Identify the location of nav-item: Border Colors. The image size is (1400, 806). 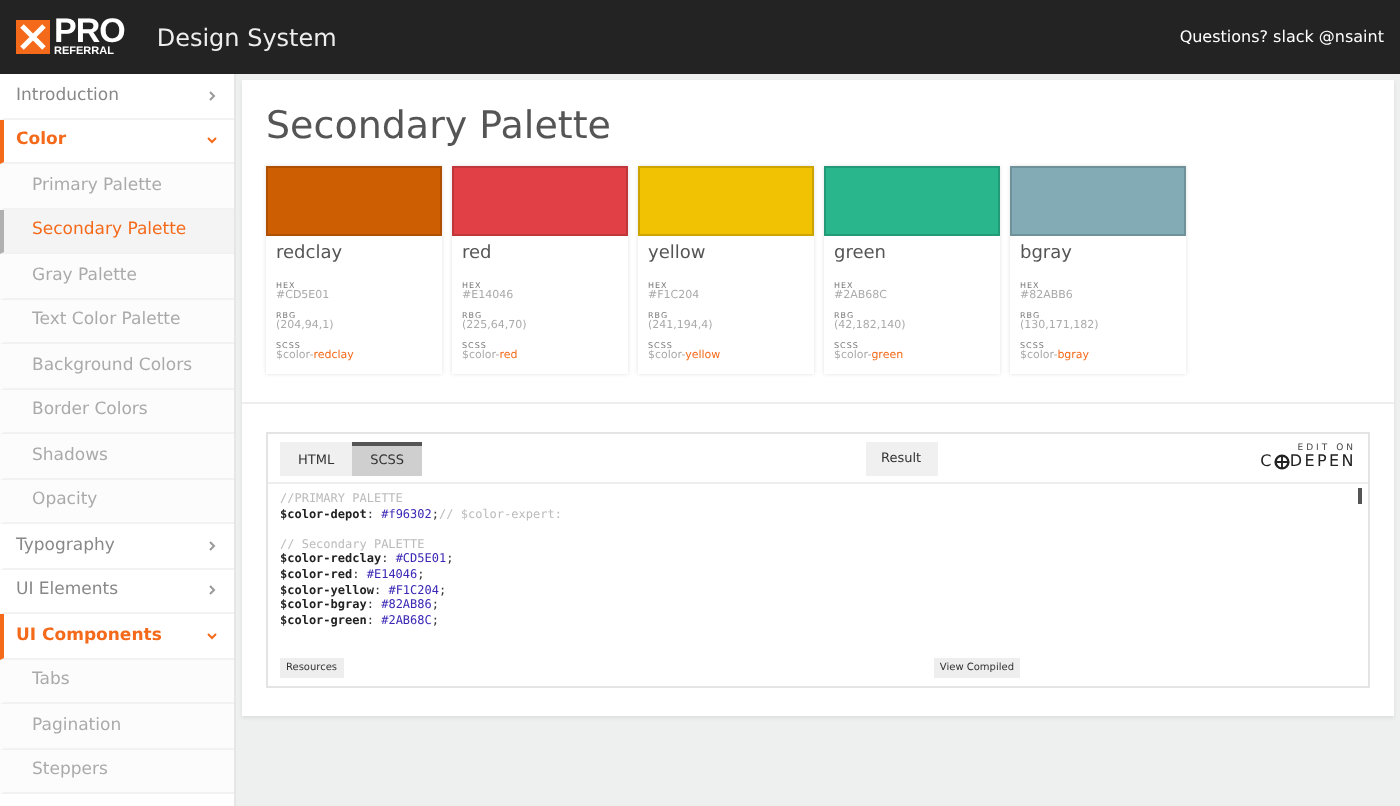
(117, 411).